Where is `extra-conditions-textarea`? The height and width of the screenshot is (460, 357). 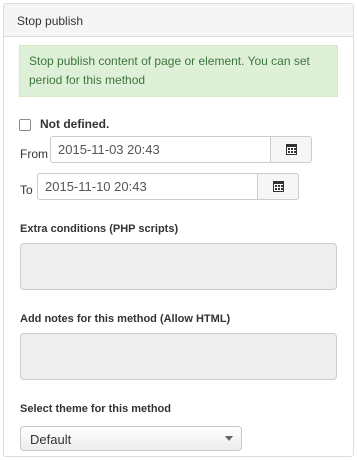
extra-conditions-textarea is located at coordinates (178, 266).